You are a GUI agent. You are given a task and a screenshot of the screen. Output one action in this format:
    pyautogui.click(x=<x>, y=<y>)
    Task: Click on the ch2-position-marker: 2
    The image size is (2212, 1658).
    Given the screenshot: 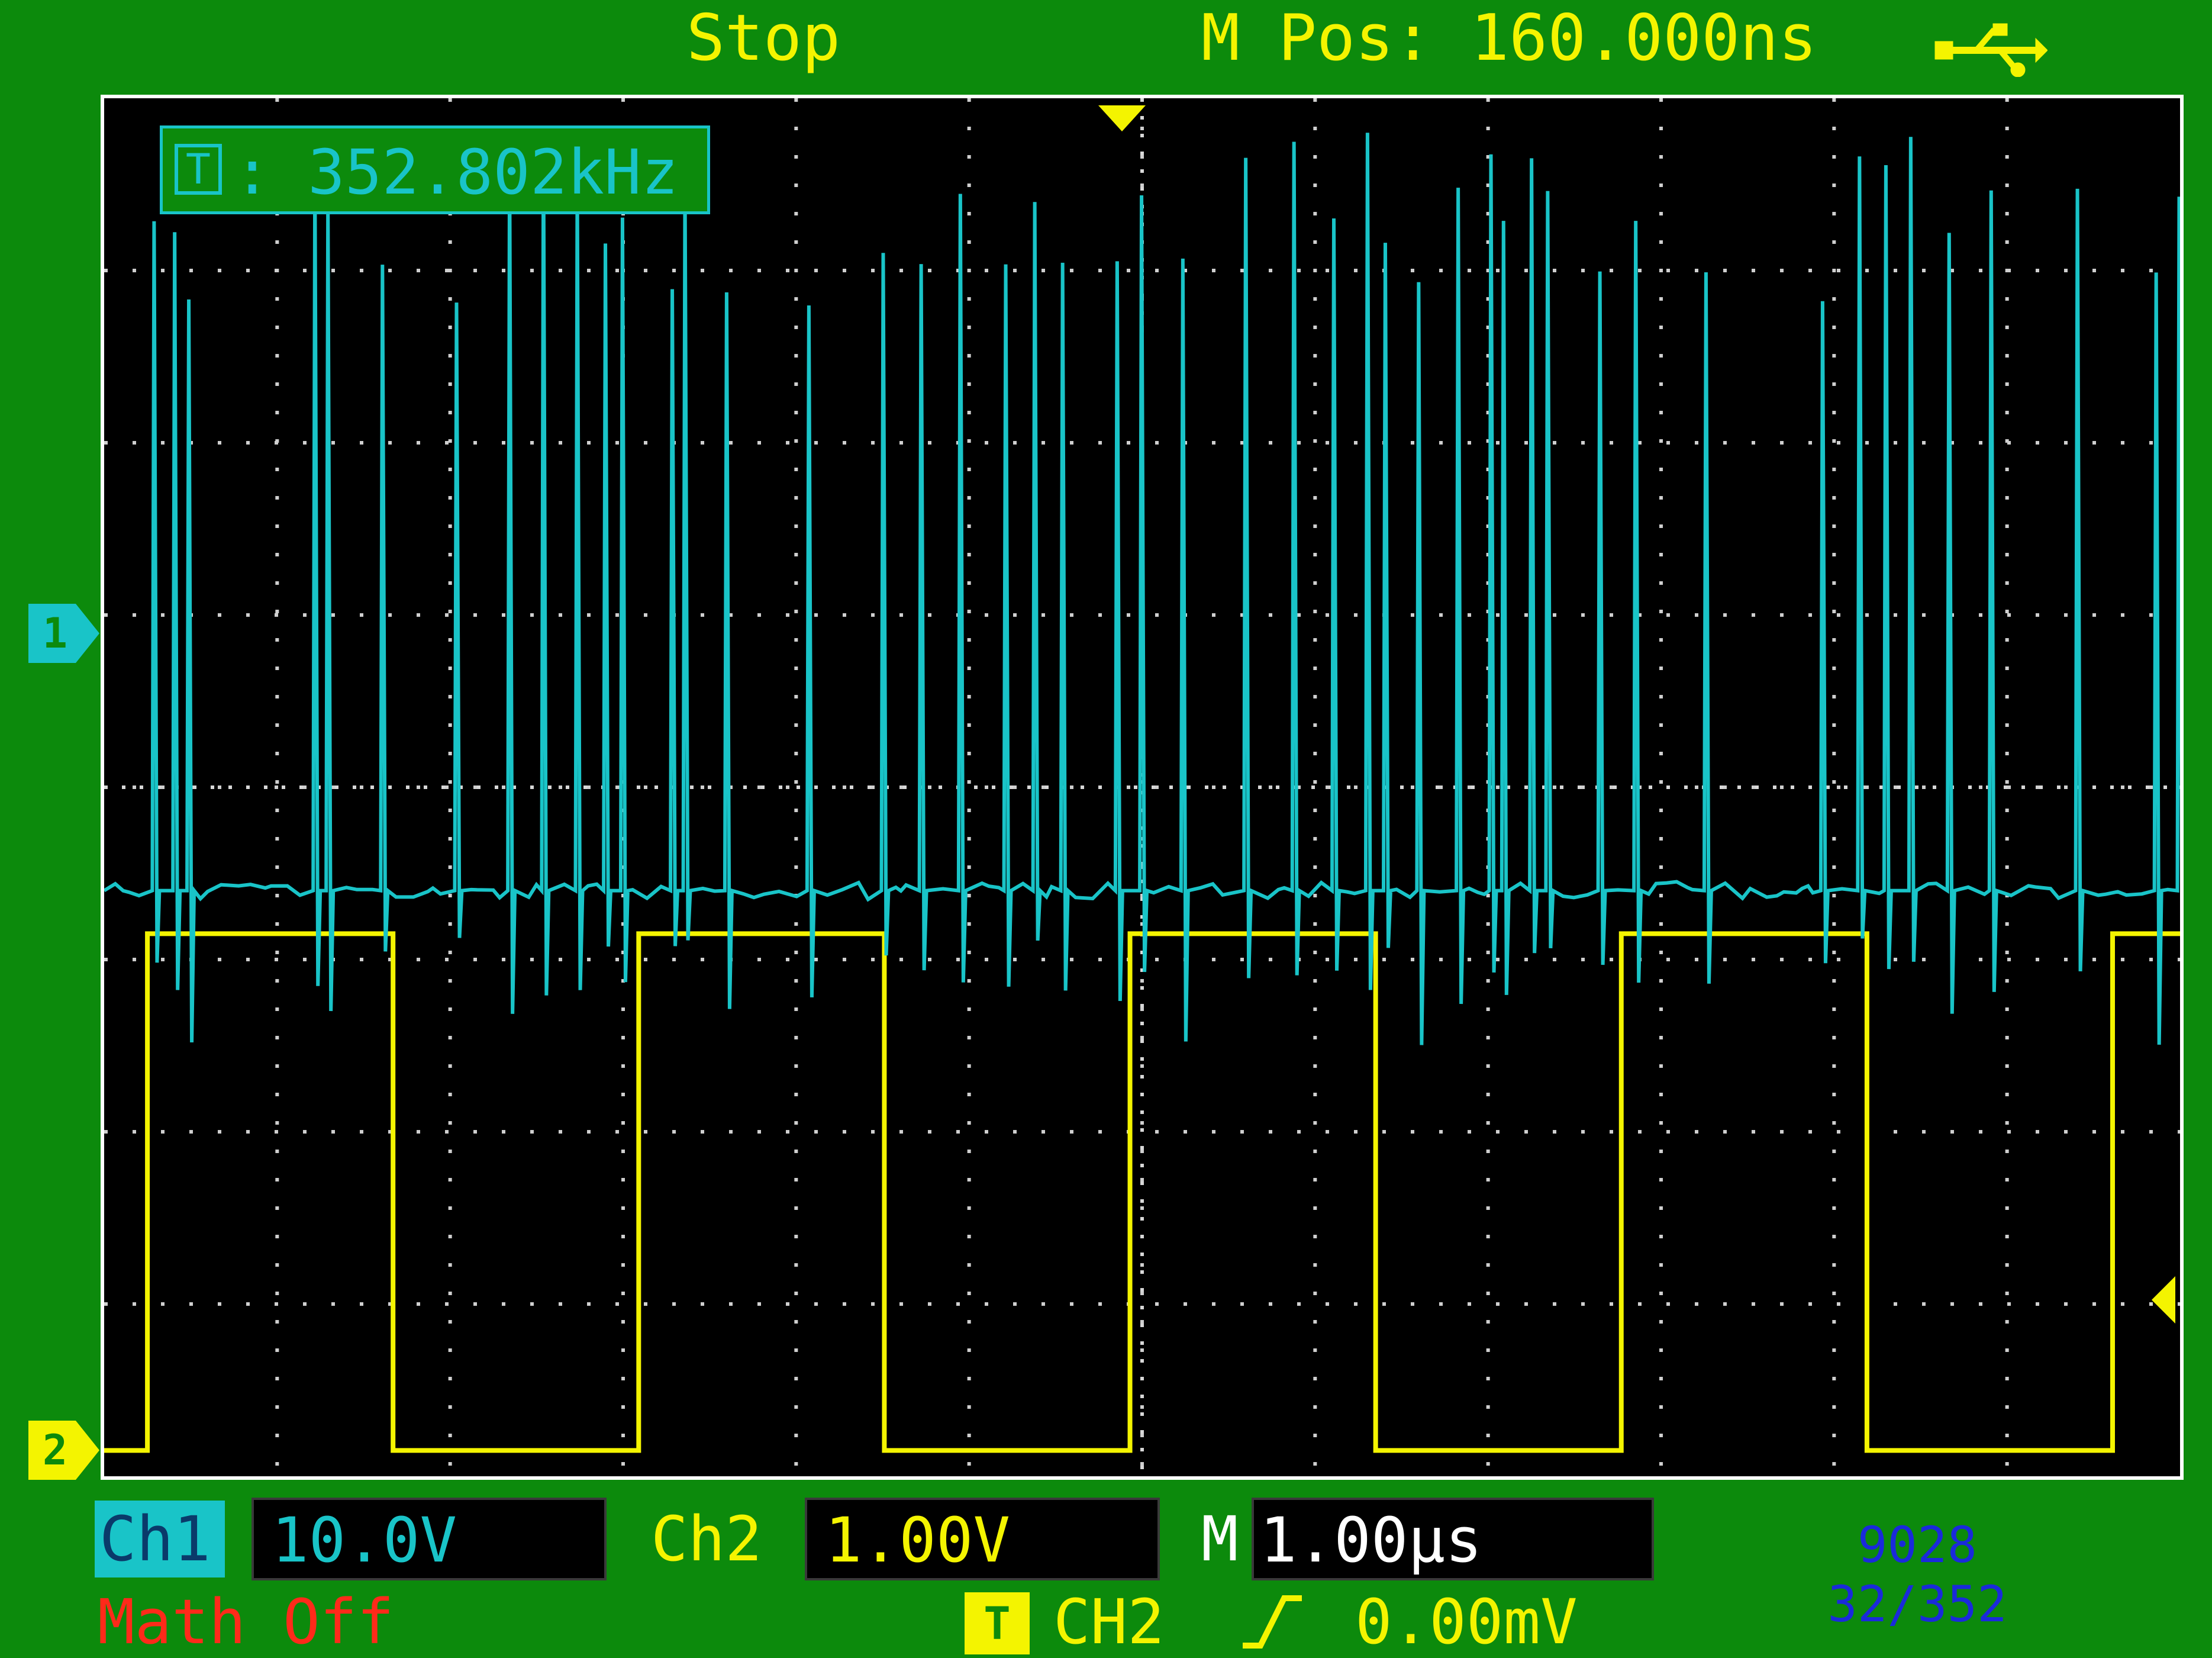 What is the action you would take?
    pyautogui.click(x=63, y=1450)
    